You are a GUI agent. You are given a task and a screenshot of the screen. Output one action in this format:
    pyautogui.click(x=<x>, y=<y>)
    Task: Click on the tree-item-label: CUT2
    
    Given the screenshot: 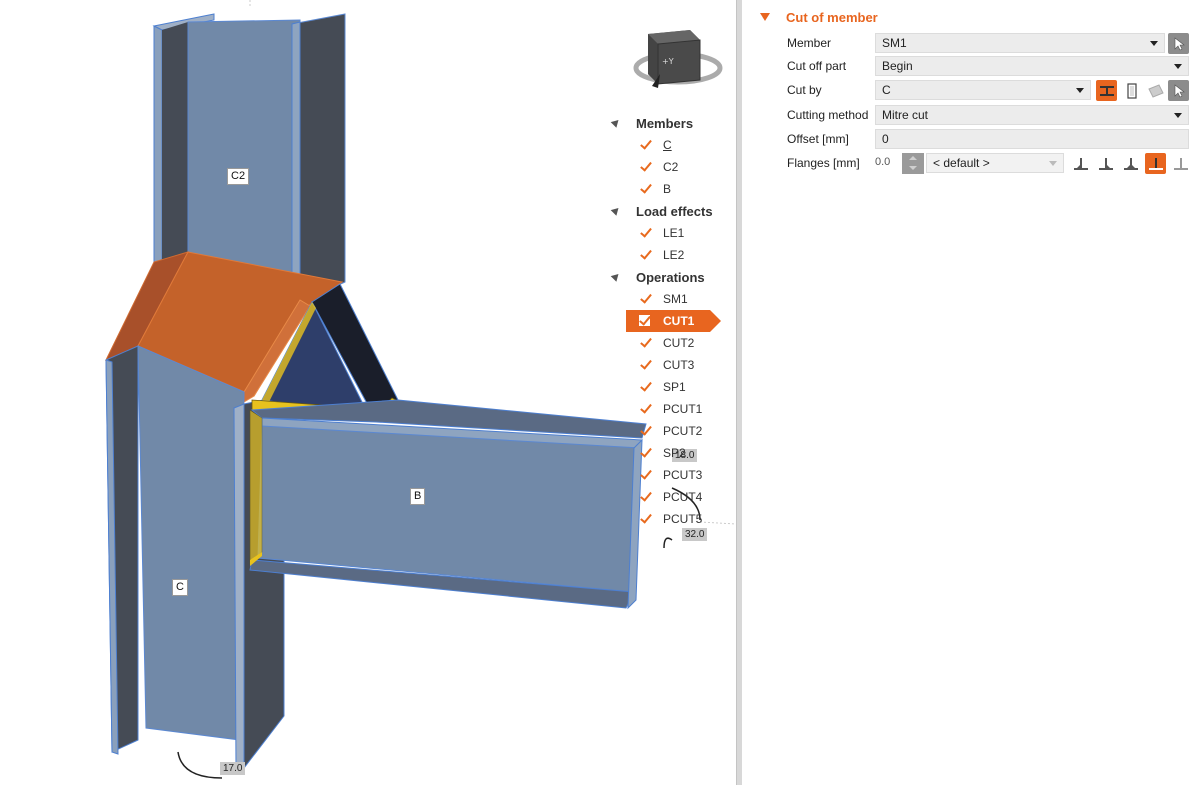 What is the action you would take?
    pyautogui.click(x=679, y=343)
    